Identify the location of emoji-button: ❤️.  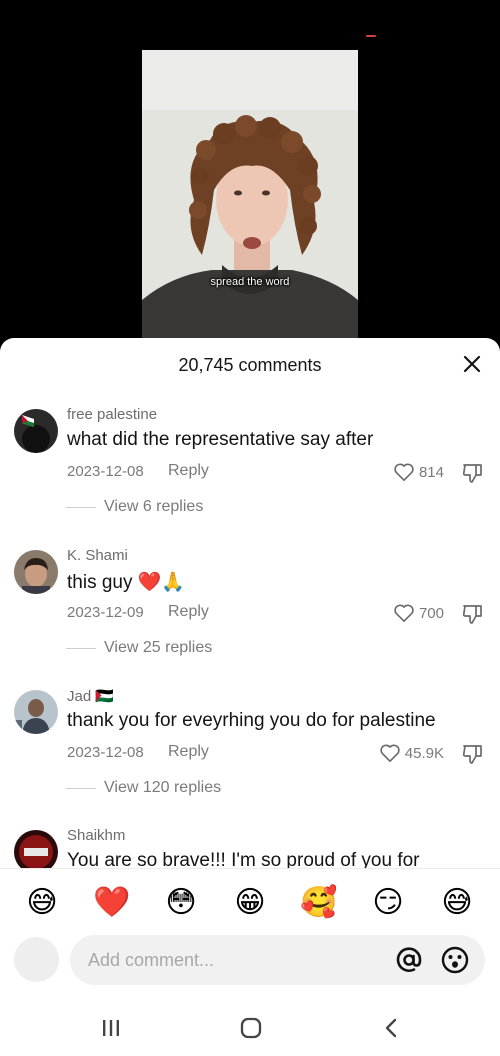
(112, 903).